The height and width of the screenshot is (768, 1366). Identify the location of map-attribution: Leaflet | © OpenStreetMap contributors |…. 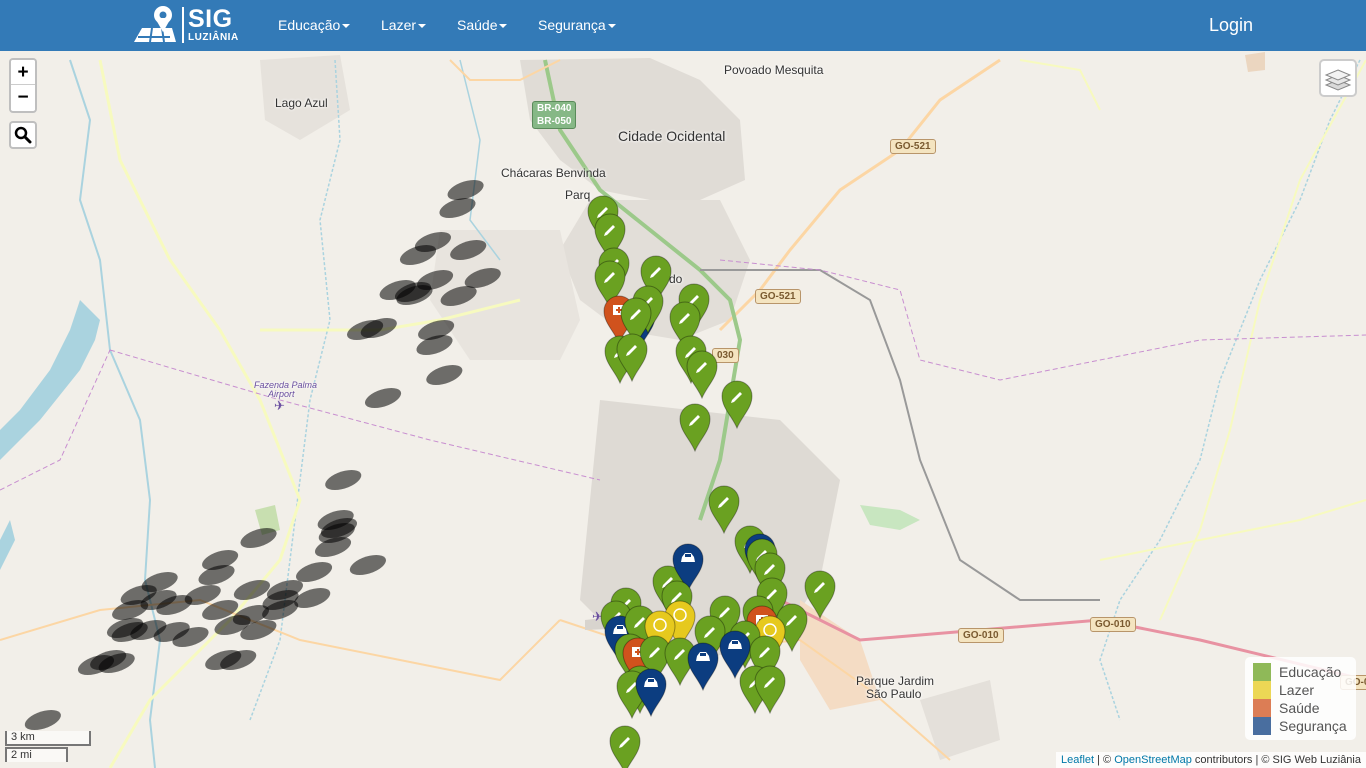
(1211, 760).